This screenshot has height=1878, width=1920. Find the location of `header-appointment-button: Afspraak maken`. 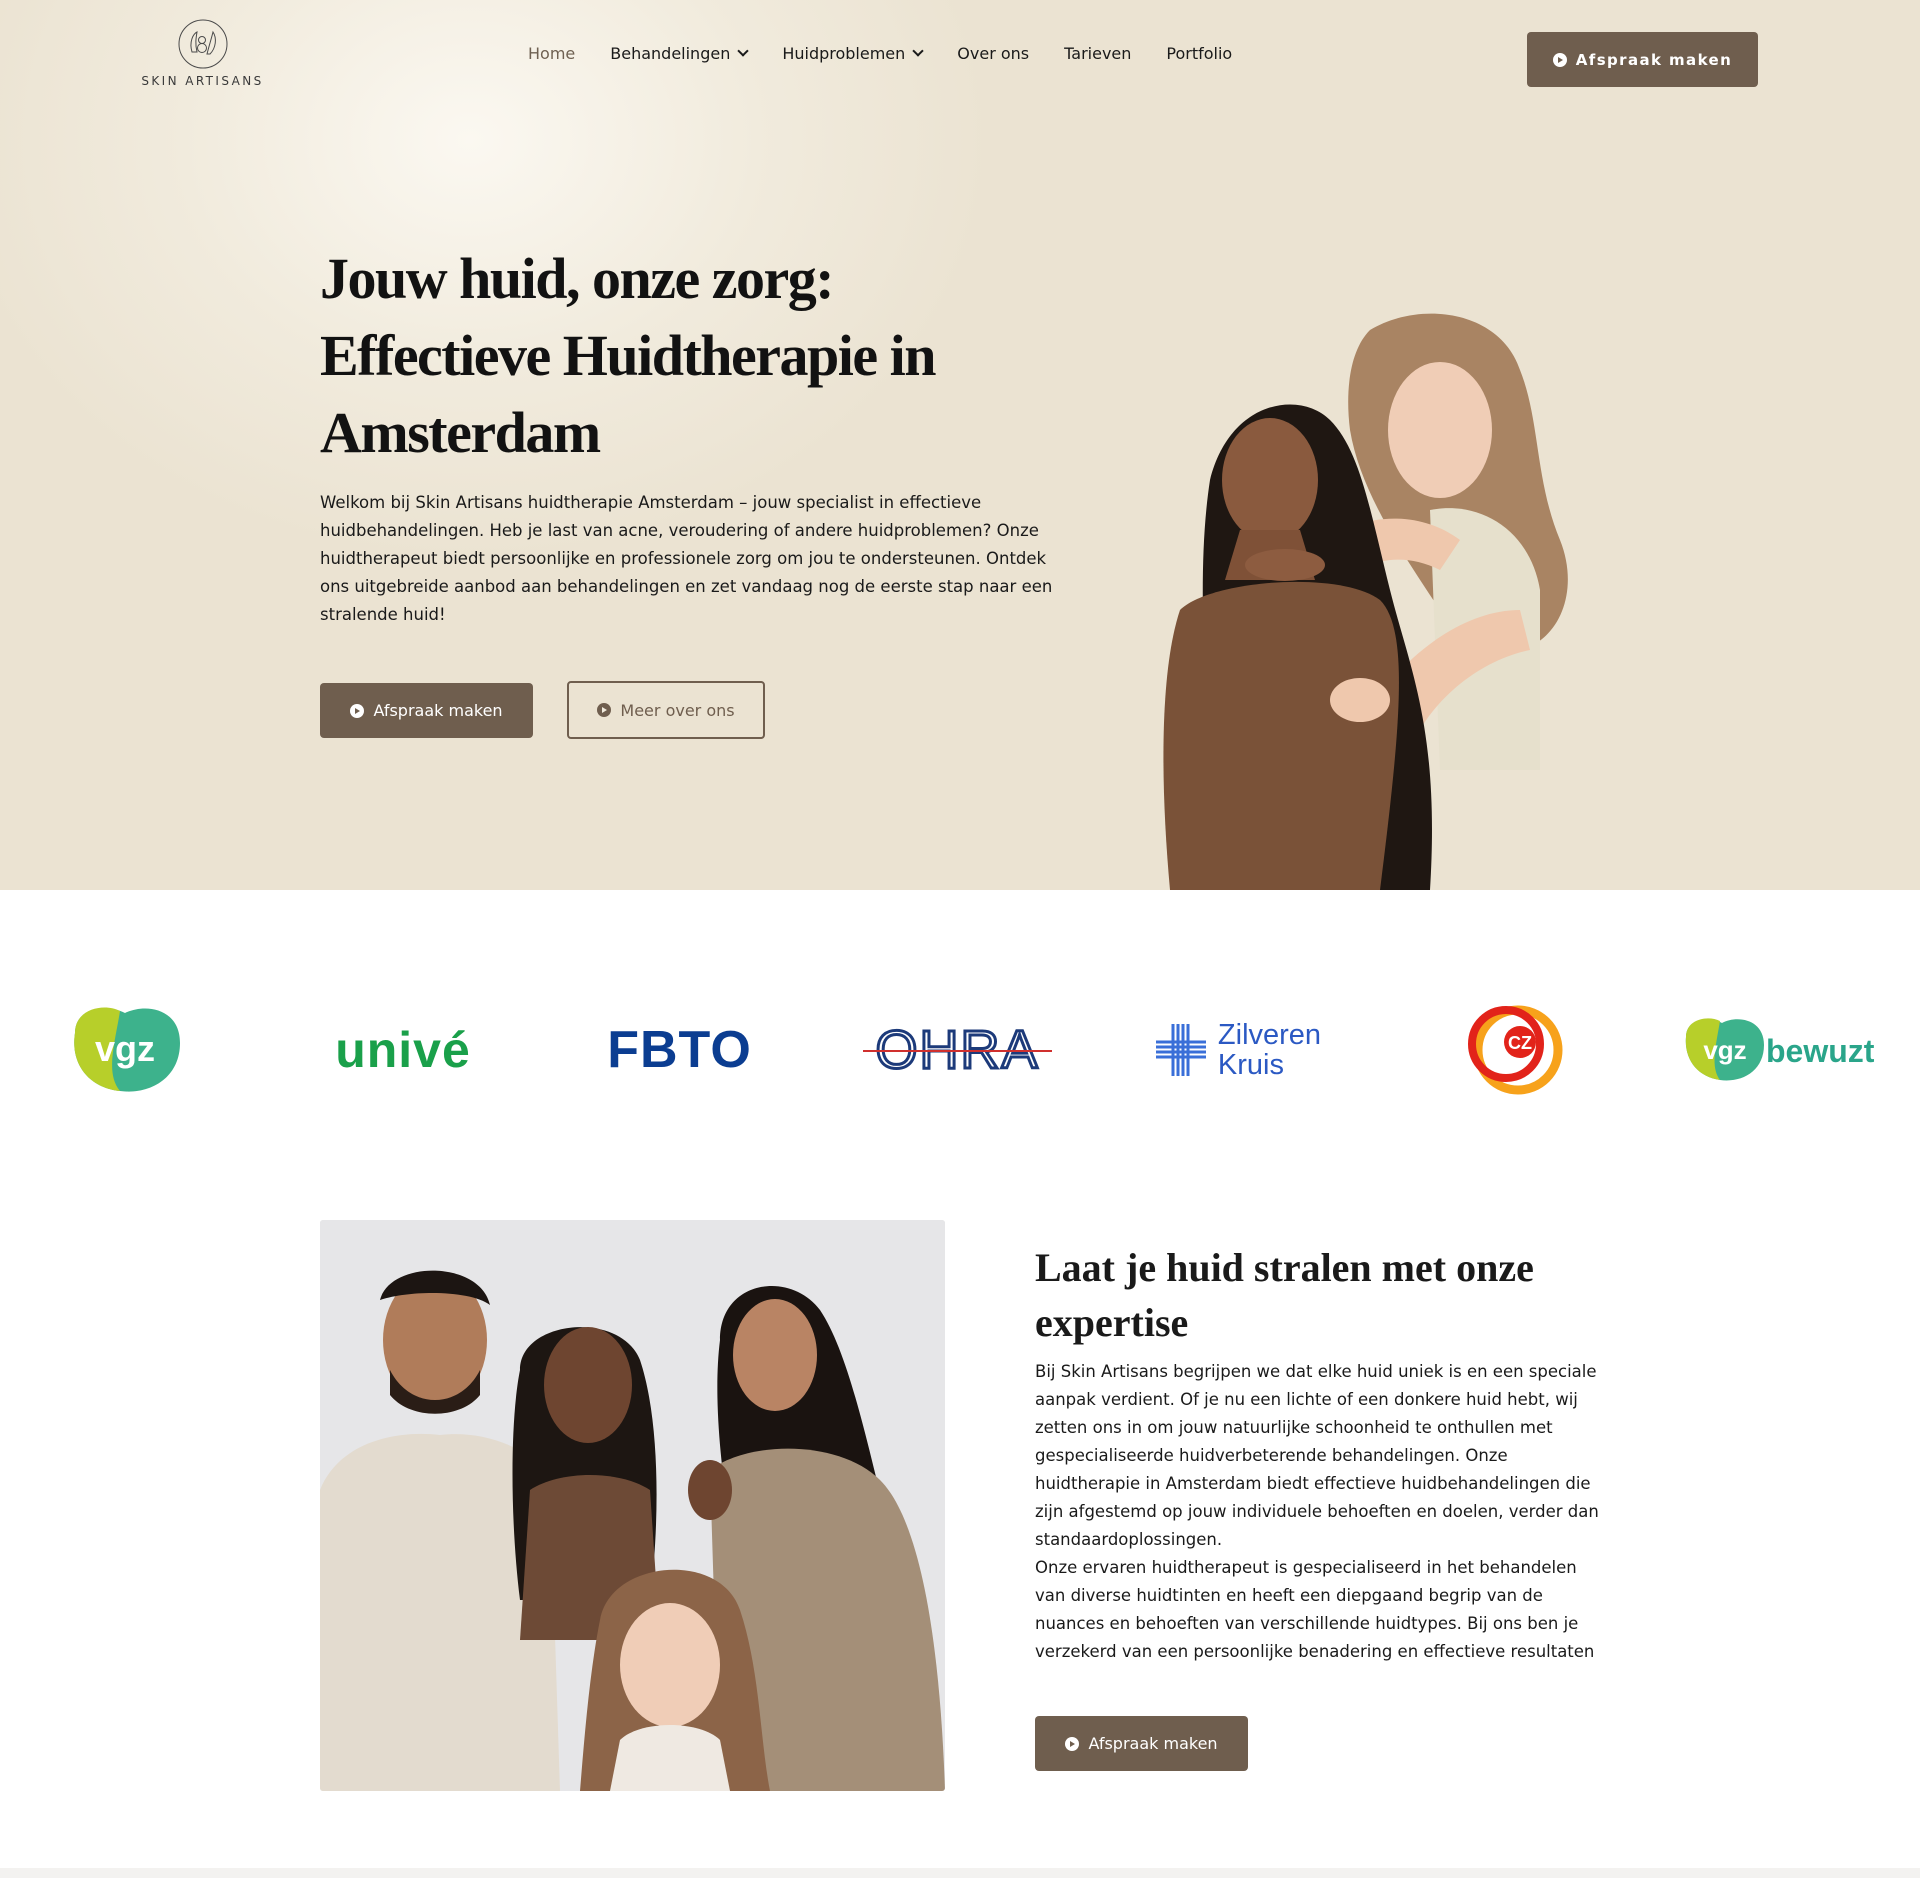

header-appointment-button: Afspraak maken is located at coordinates (1642, 59).